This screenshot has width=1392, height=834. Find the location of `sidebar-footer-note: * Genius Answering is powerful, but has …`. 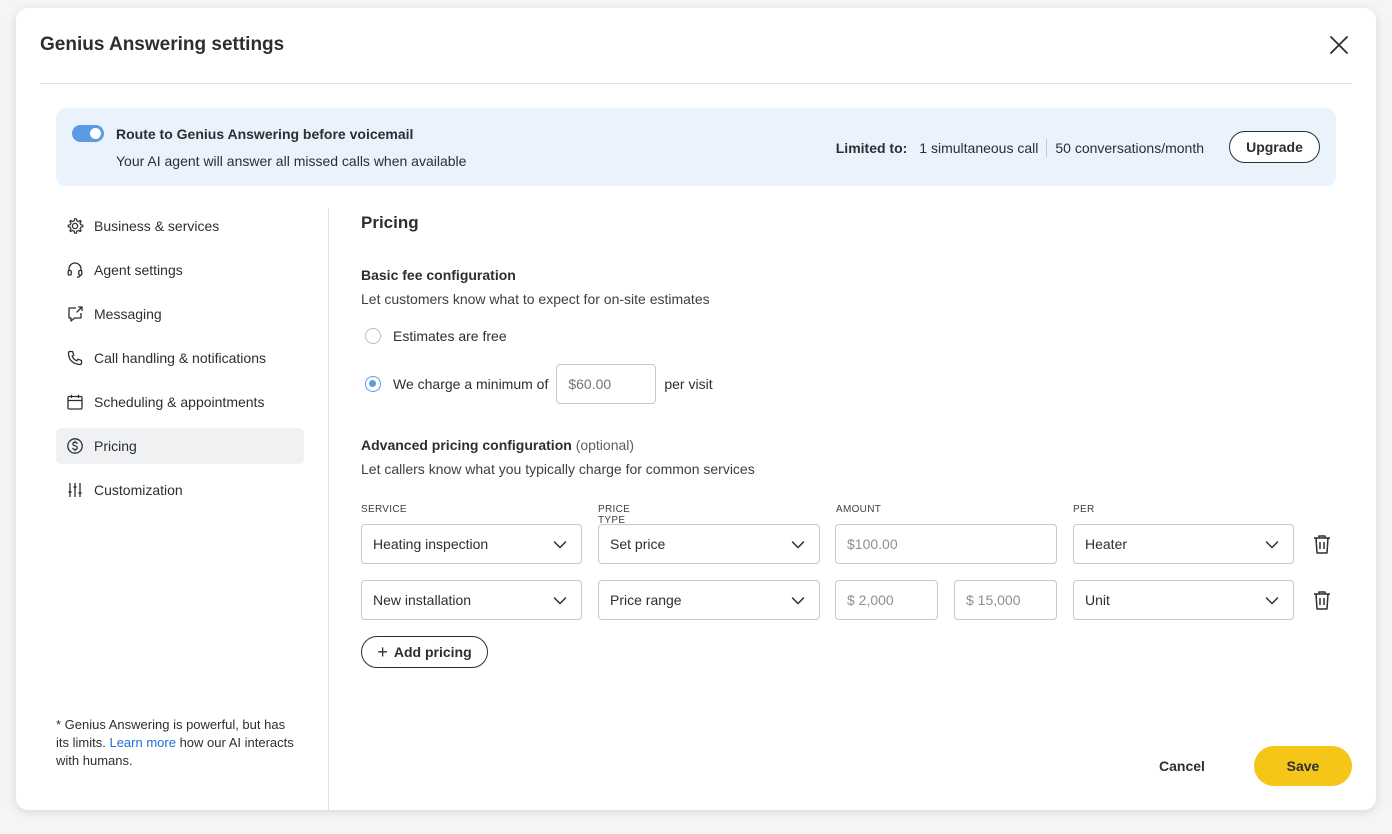

sidebar-footer-note: * Genius Answering is powerful, but has … is located at coordinates (176, 743).